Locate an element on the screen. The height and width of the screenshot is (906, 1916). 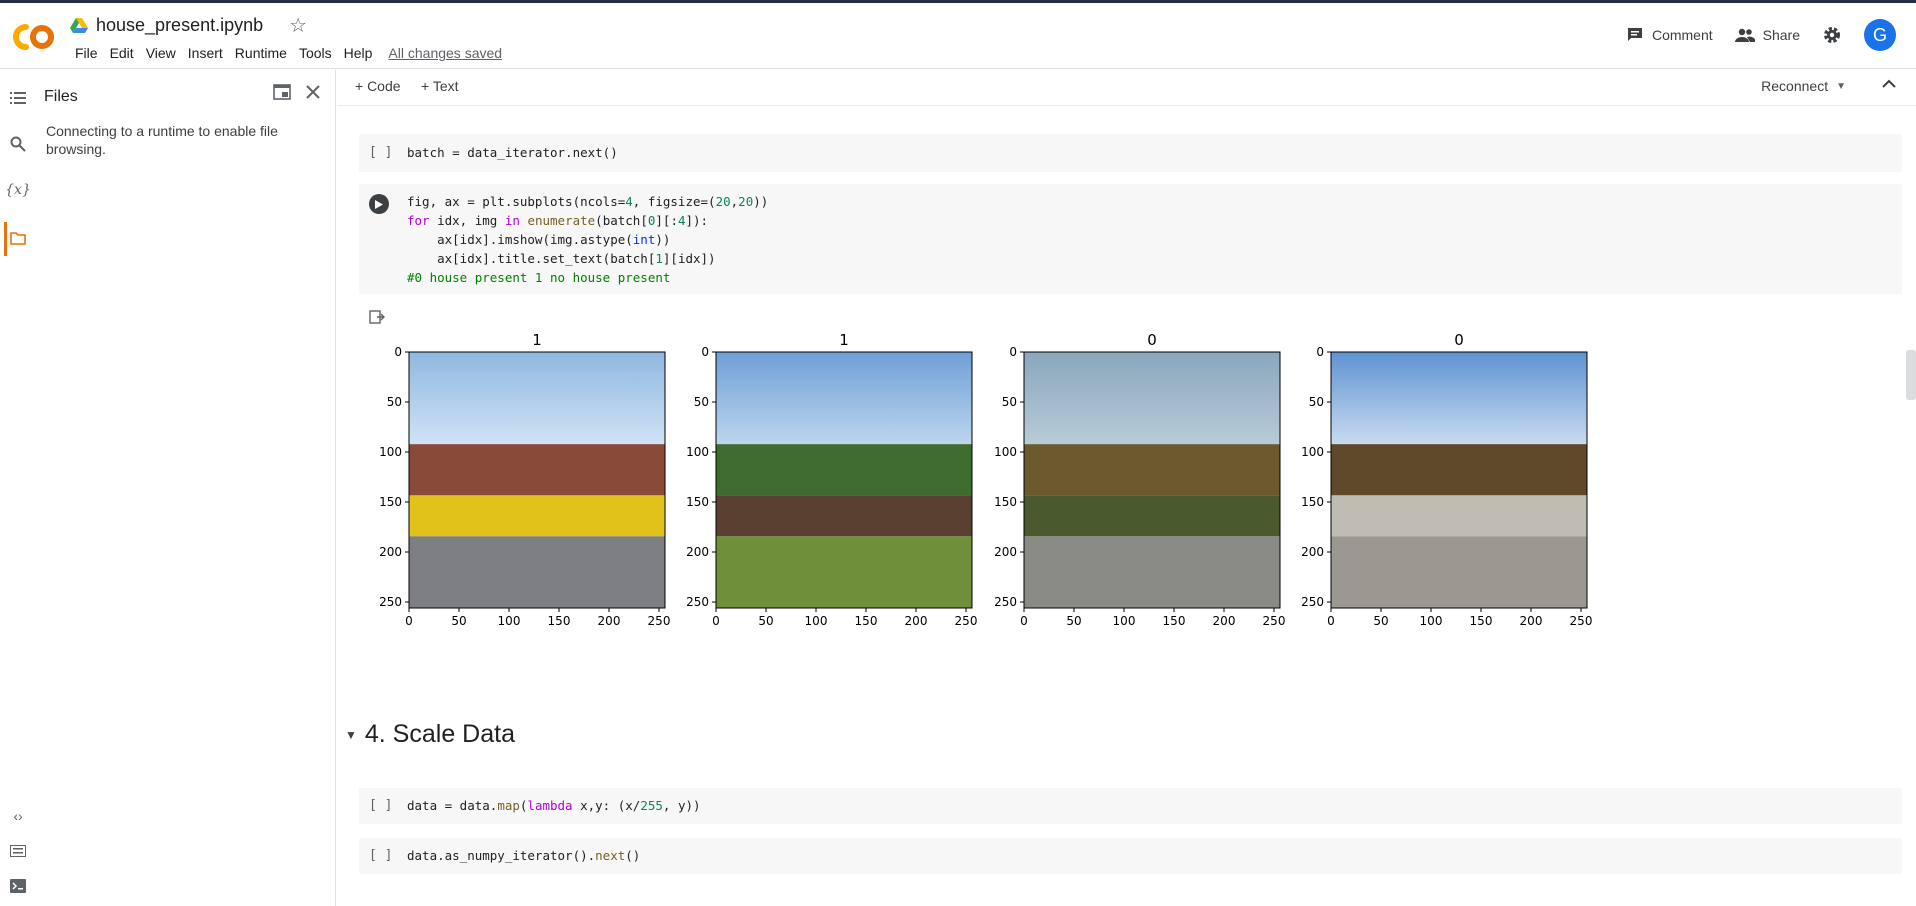
folder-icon is located at coordinates (18, 238).